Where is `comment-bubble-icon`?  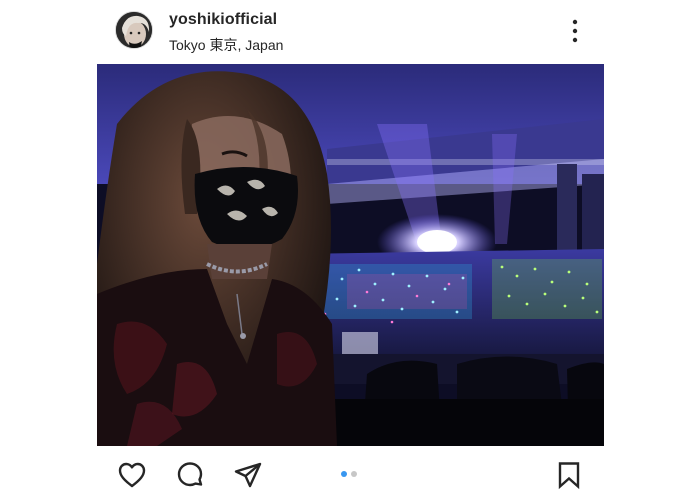 comment-bubble-icon is located at coordinates (190, 474).